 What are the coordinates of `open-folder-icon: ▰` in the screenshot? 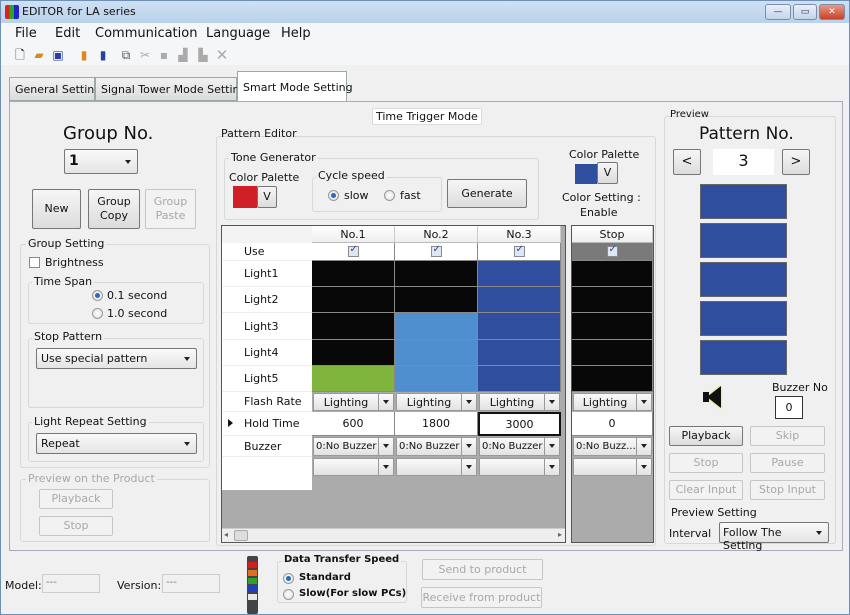 It's located at (39, 55).